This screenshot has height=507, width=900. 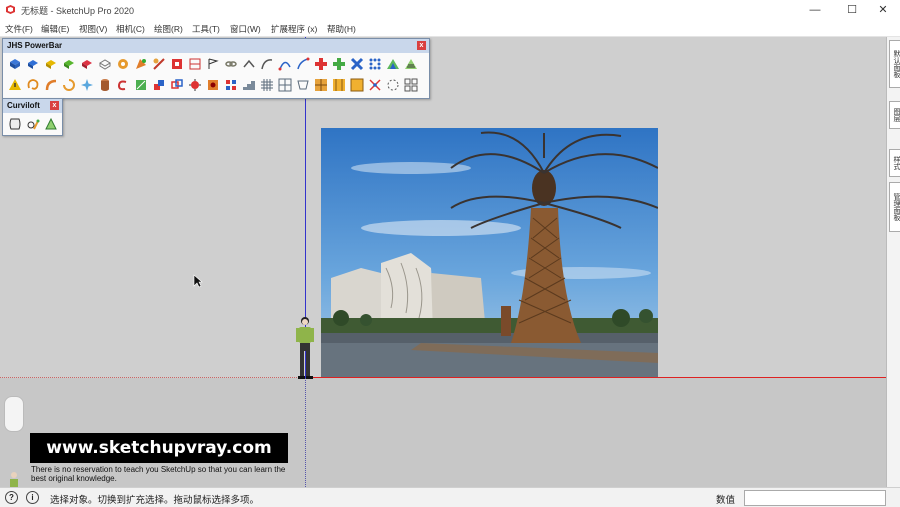 What do you see at coordinates (450, 10) in the screenshot?
I see `title-bar: 无标题 - SketchUp Pro 2020 — ☐ ✕` at bounding box center [450, 10].